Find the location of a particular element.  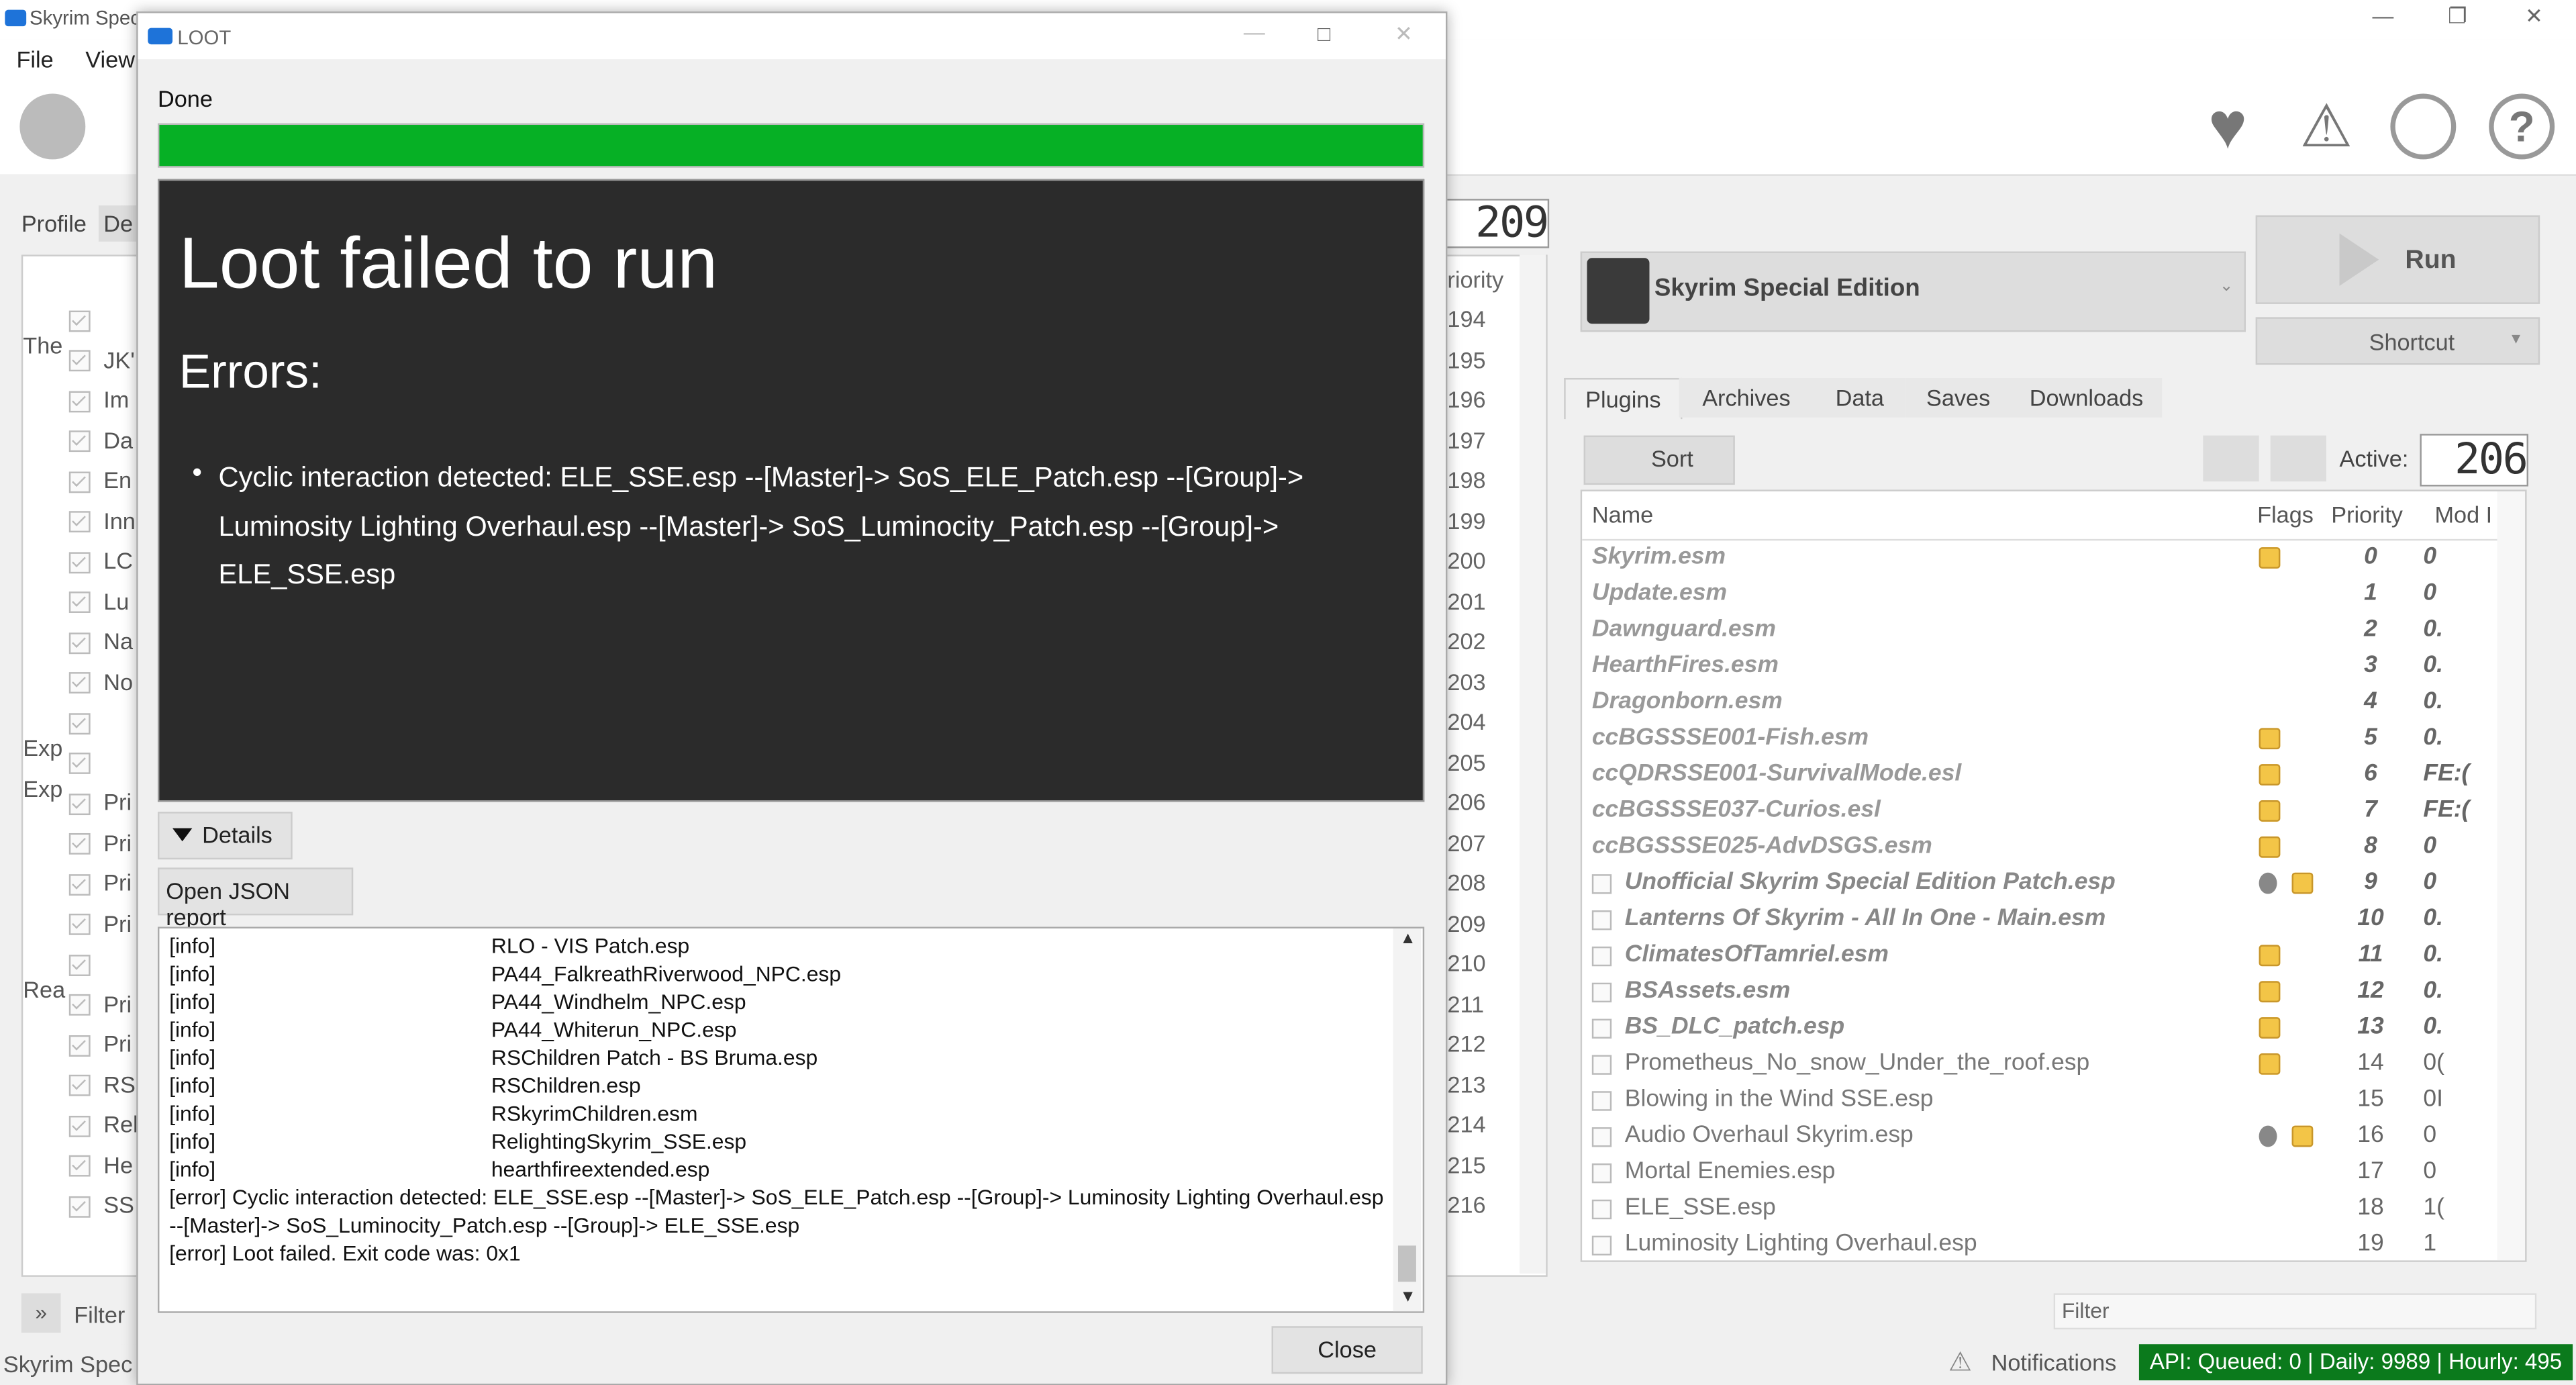

loot-close-icon: ✕ is located at coordinates (1404, 34).